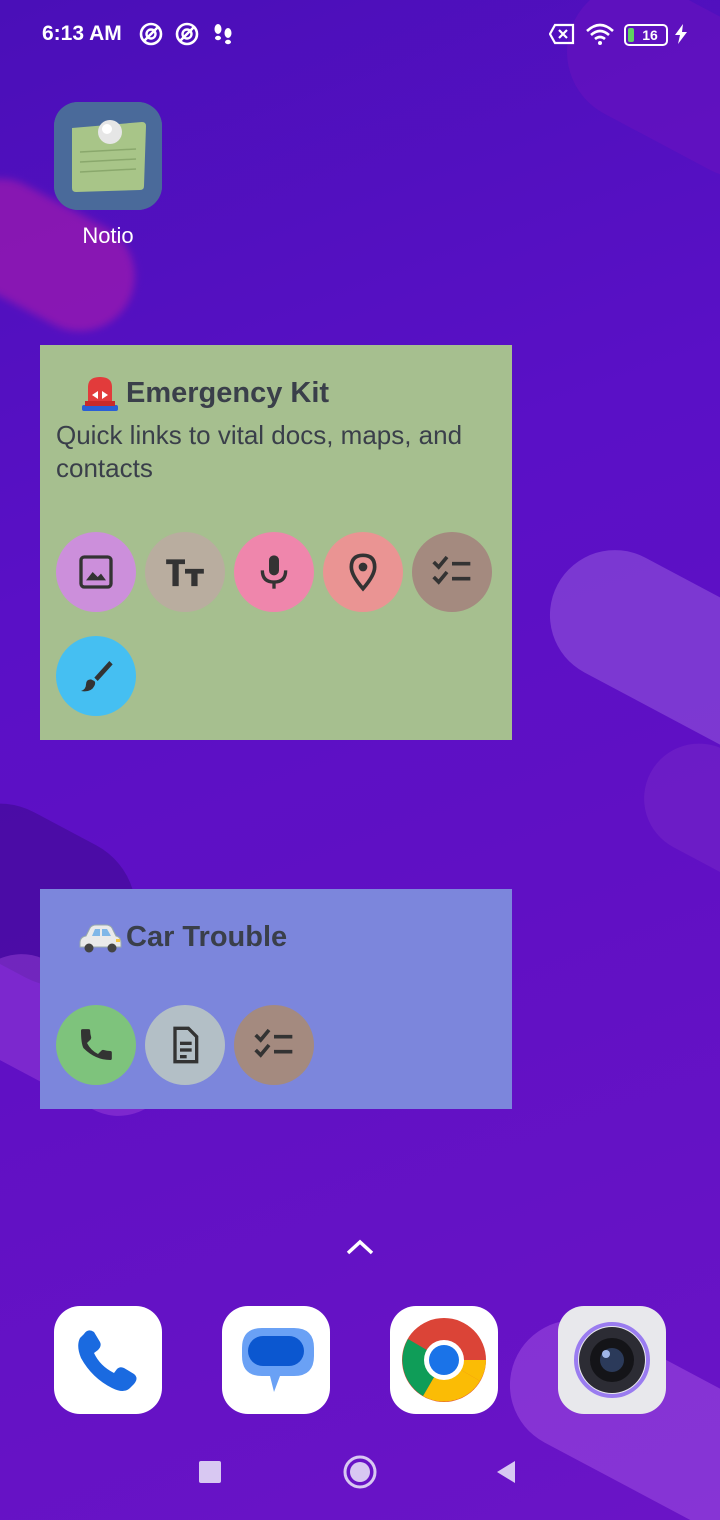  What do you see at coordinates (360, 35) in the screenshot?
I see `status-bar: 6:13 AM 16` at bounding box center [360, 35].